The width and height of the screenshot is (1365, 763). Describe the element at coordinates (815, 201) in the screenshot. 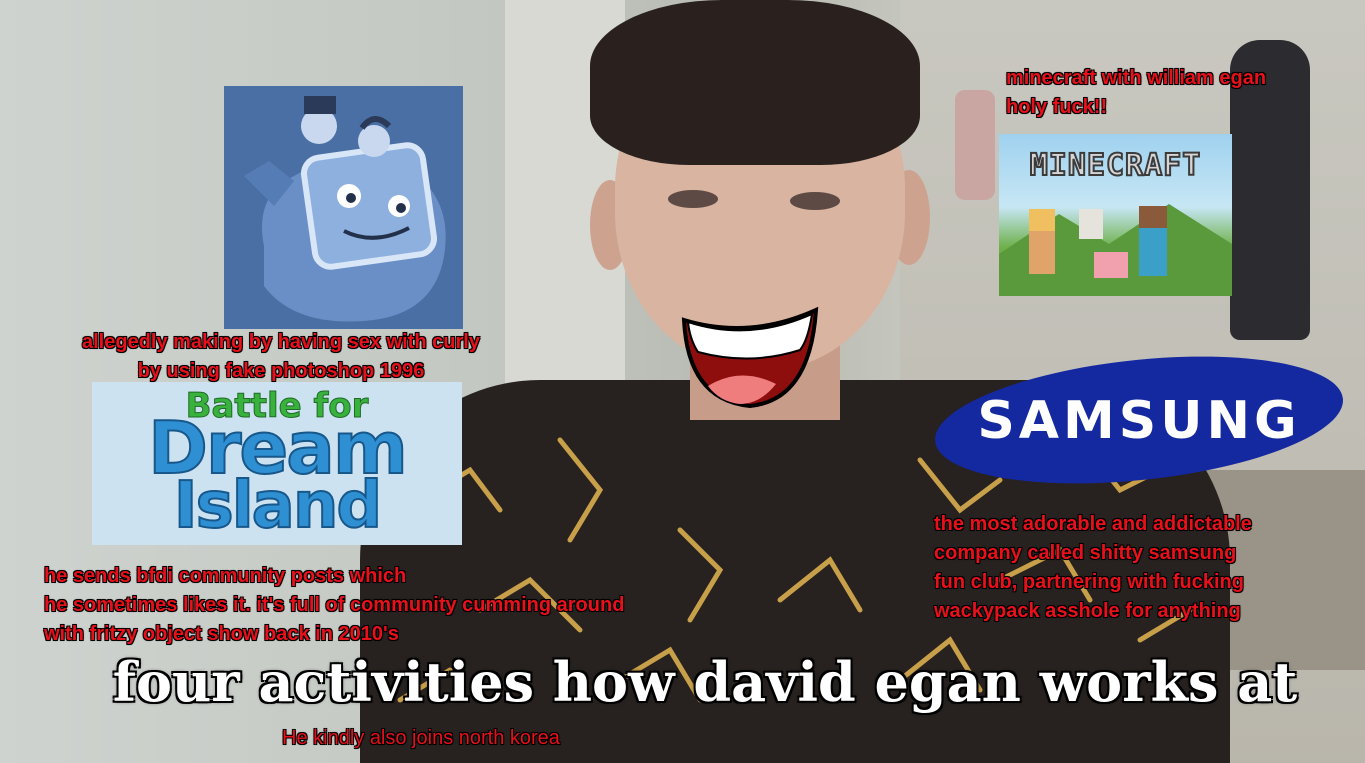

I see `person-eye-right` at that location.